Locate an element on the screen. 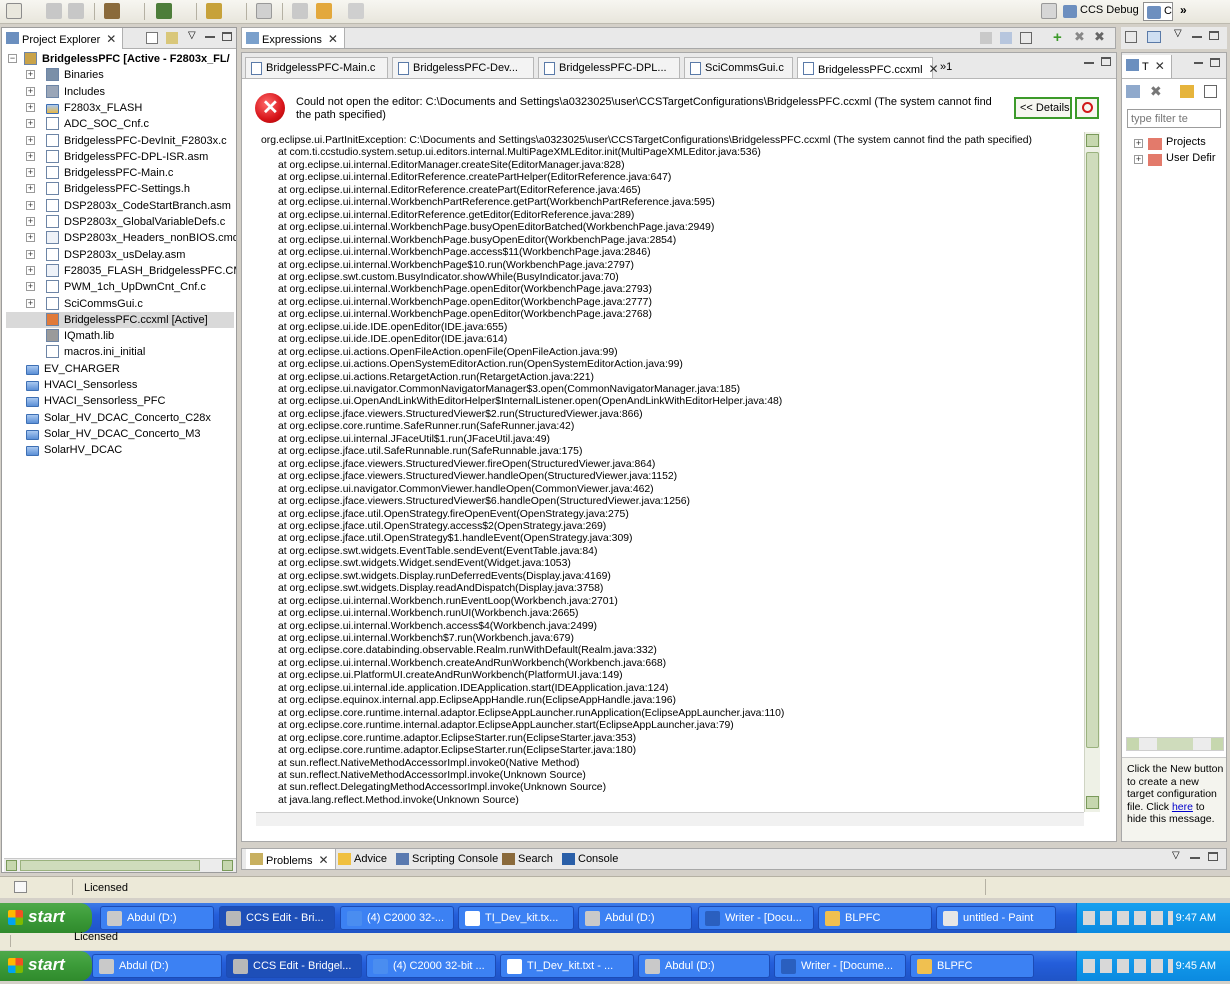  tab-target-configurations: T ✕ is located at coordinates (1147, 66).